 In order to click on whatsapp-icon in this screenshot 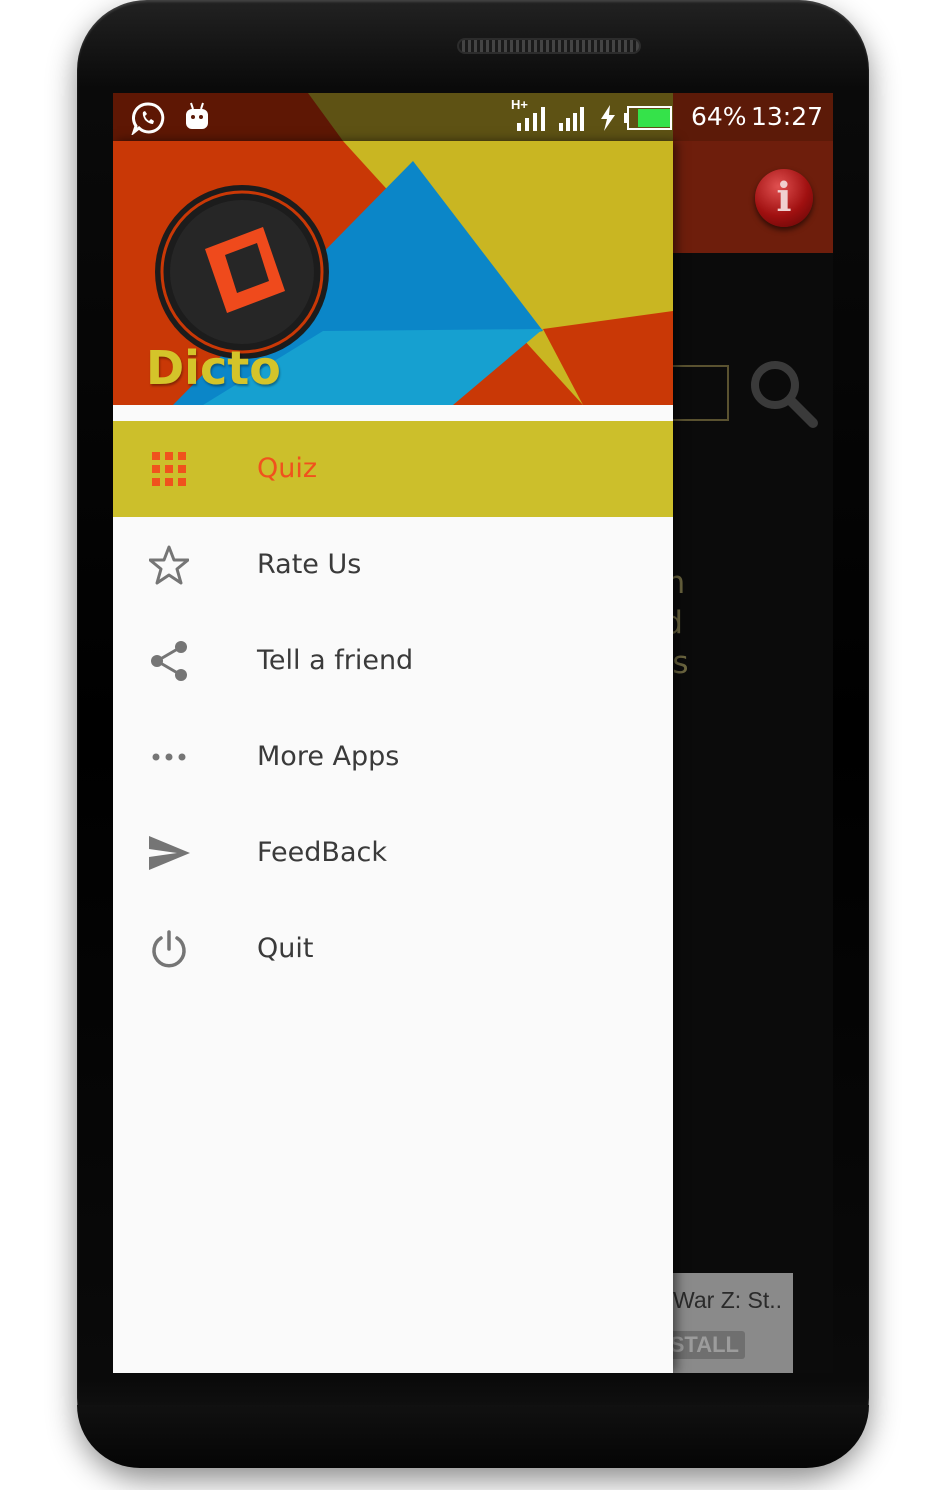, I will do `click(148, 118)`.